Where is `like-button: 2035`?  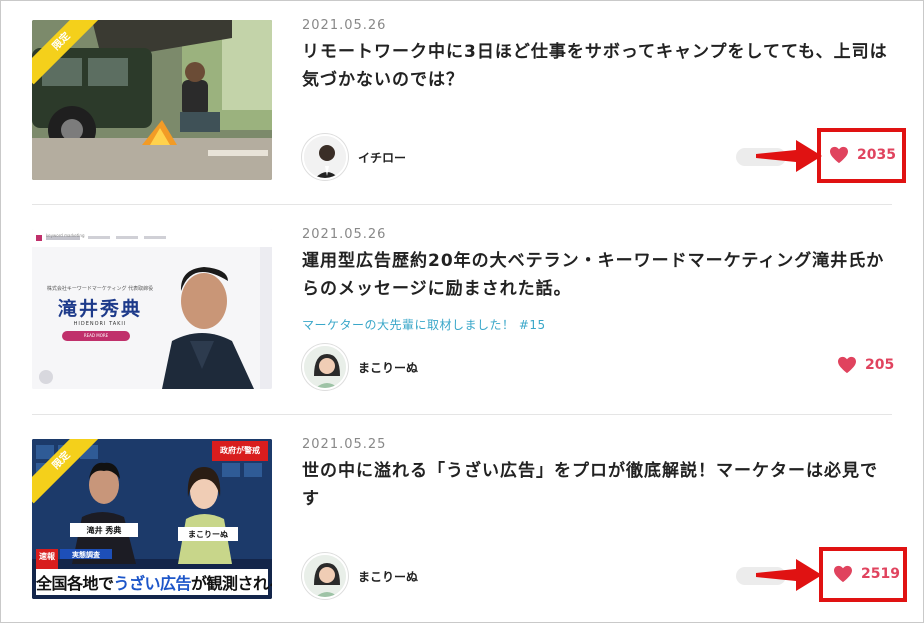 like-button: 2035 is located at coordinates (862, 155).